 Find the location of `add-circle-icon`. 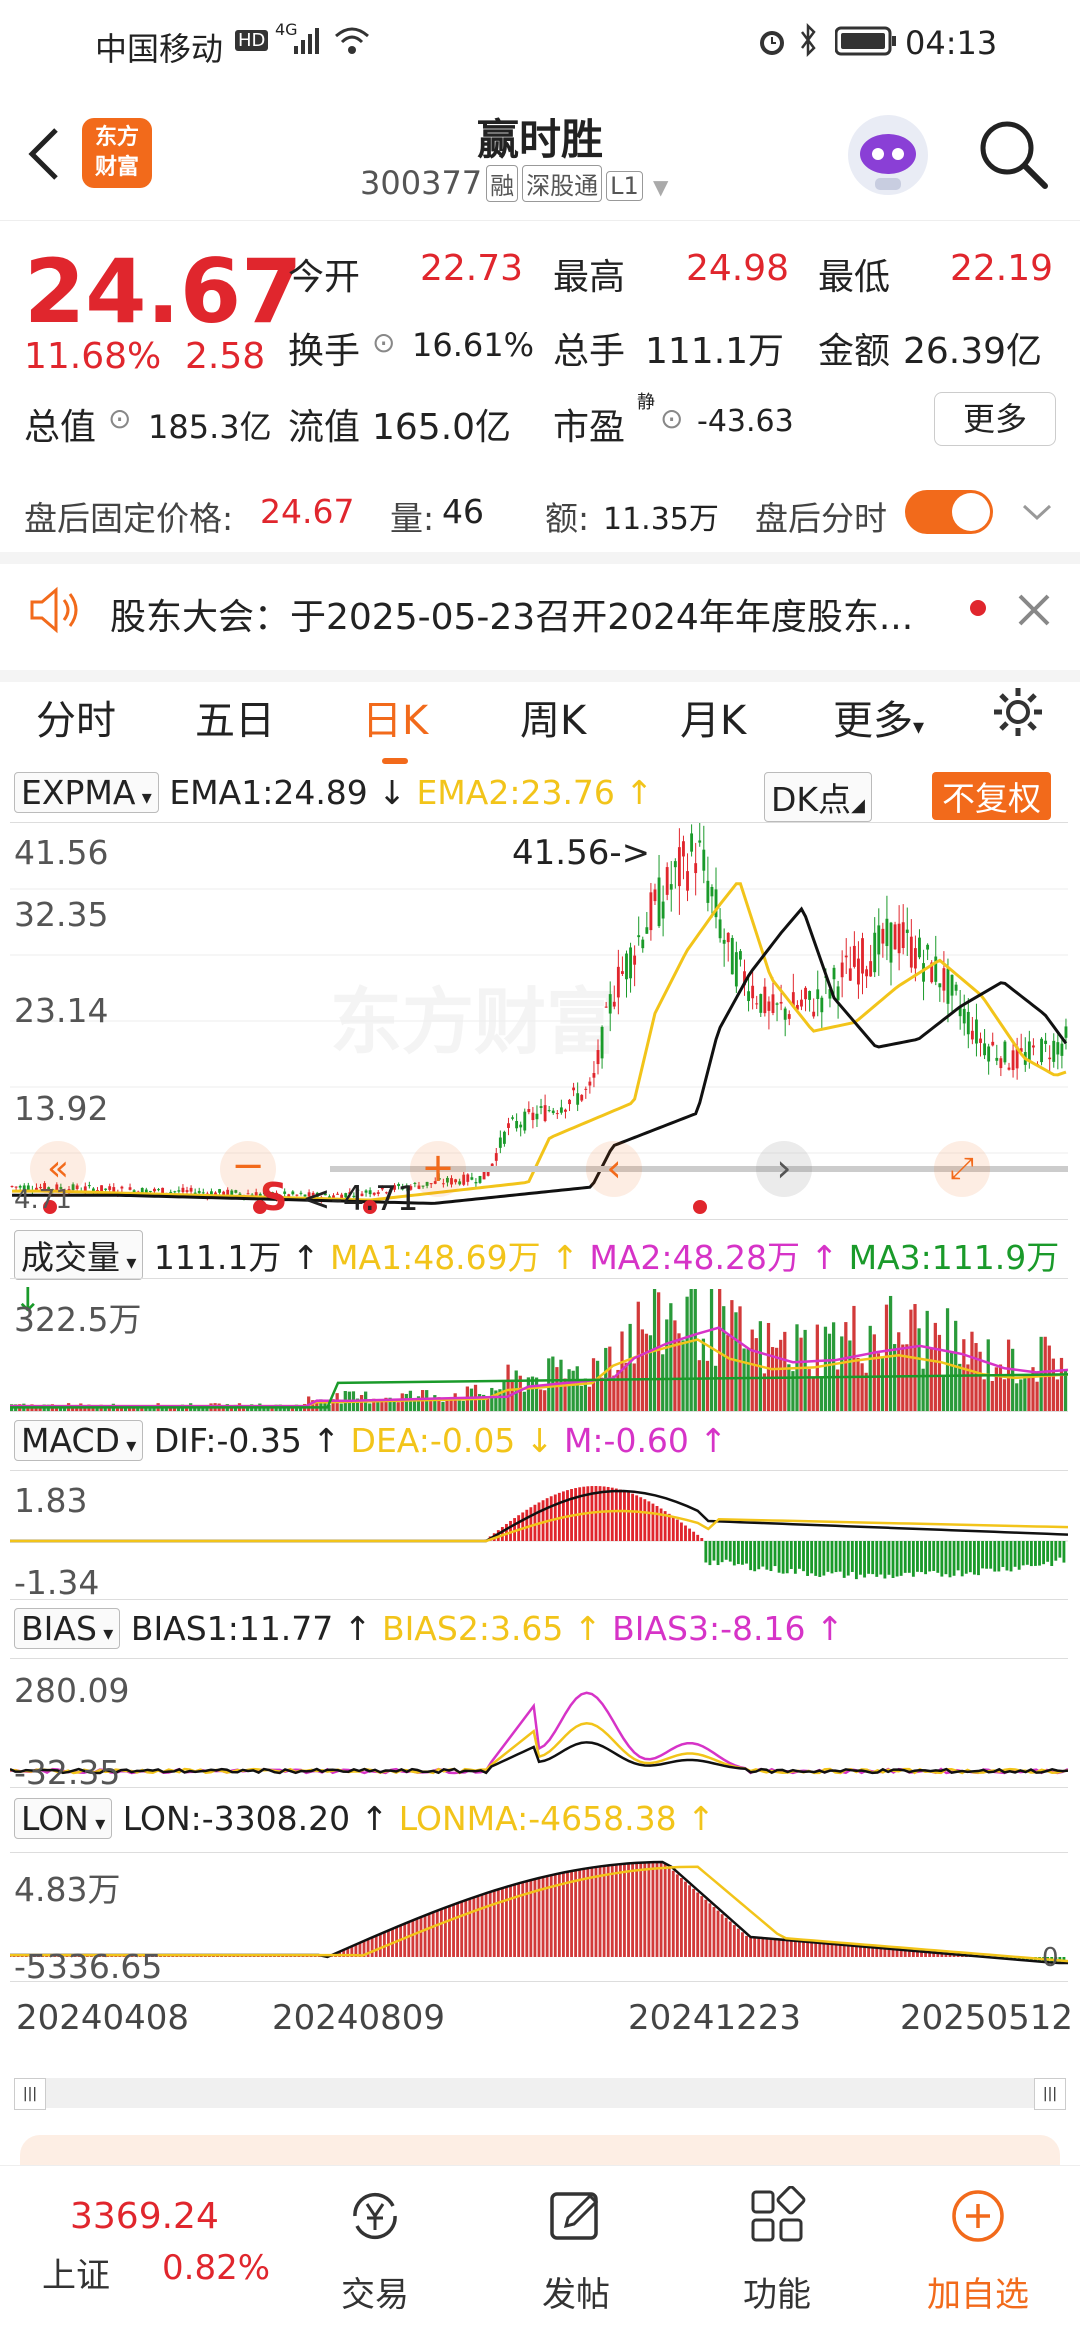

add-circle-icon is located at coordinates (978, 2216).